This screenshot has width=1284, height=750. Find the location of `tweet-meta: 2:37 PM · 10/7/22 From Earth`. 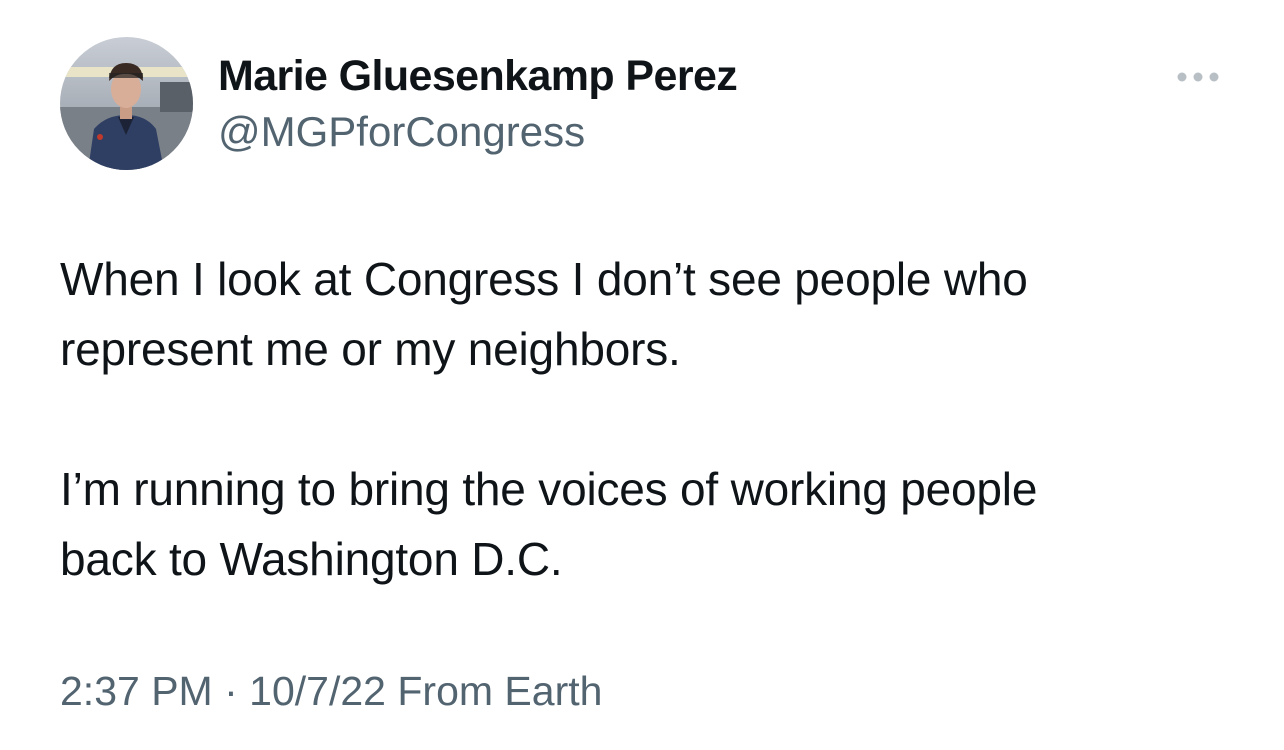

tweet-meta: 2:37 PM · 10/7/22 From Earth is located at coordinates (331, 691).